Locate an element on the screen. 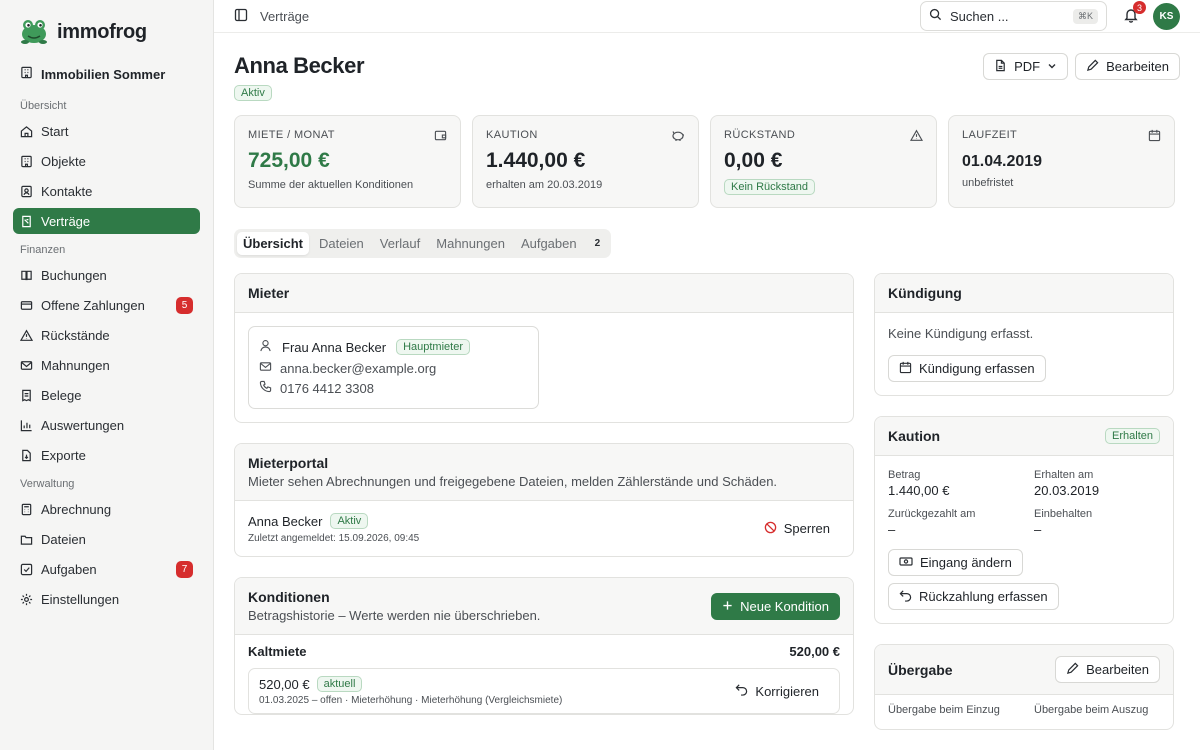 The image size is (1200, 750). edit-button: Bearbeiten is located at coordinates (1127, 66).